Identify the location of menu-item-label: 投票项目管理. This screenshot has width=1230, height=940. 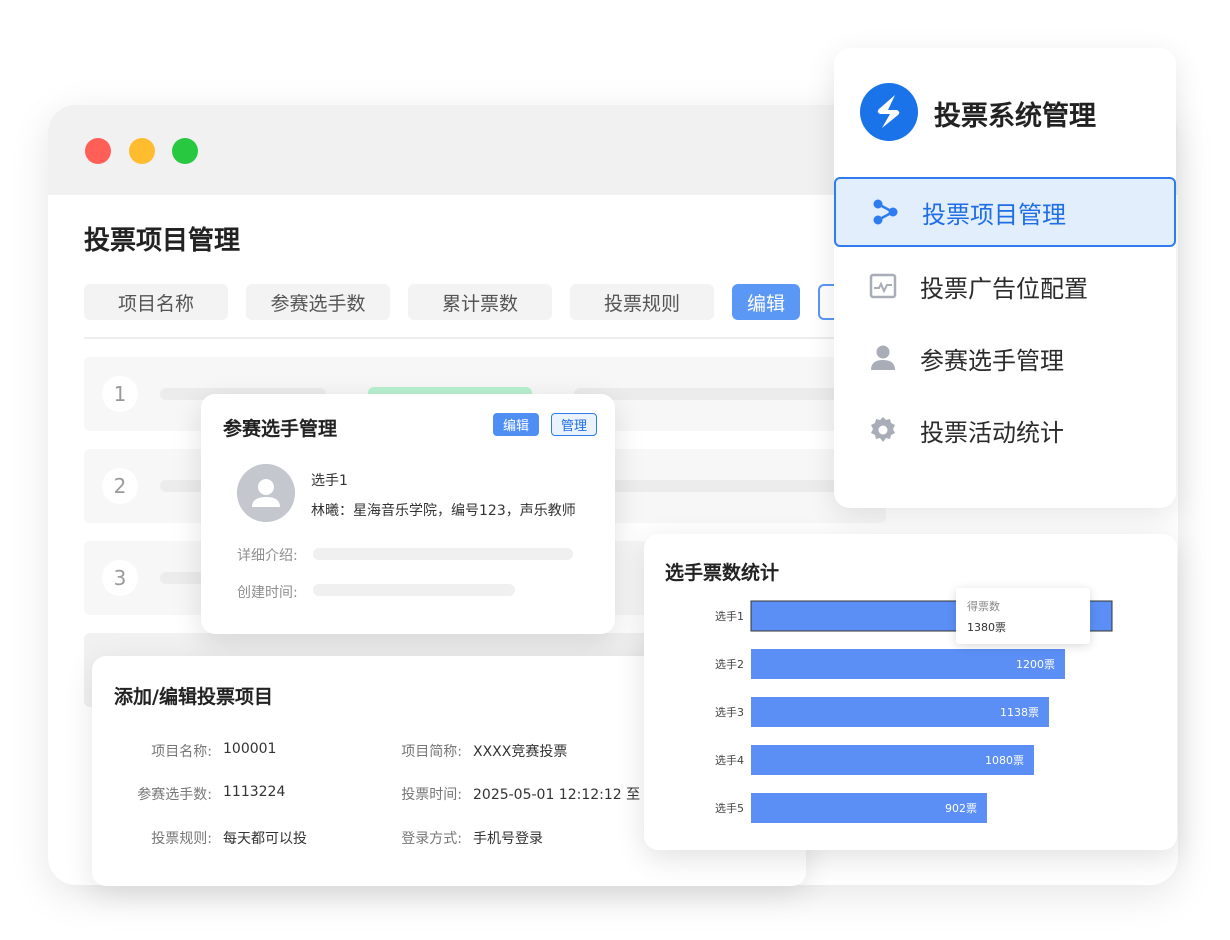
(994, 214).